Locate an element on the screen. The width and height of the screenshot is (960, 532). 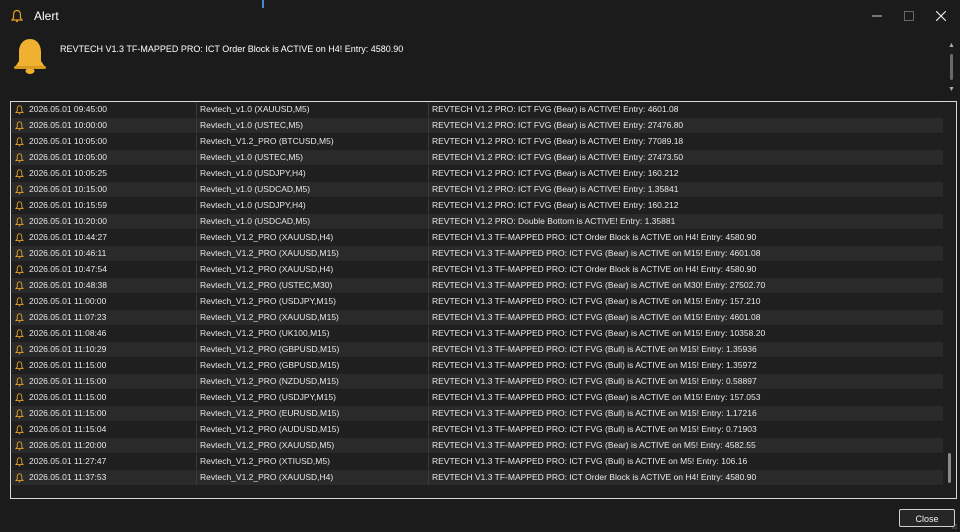
alert-time: 2026.05.01 10:00:00 is located at coordinates (68, 125).